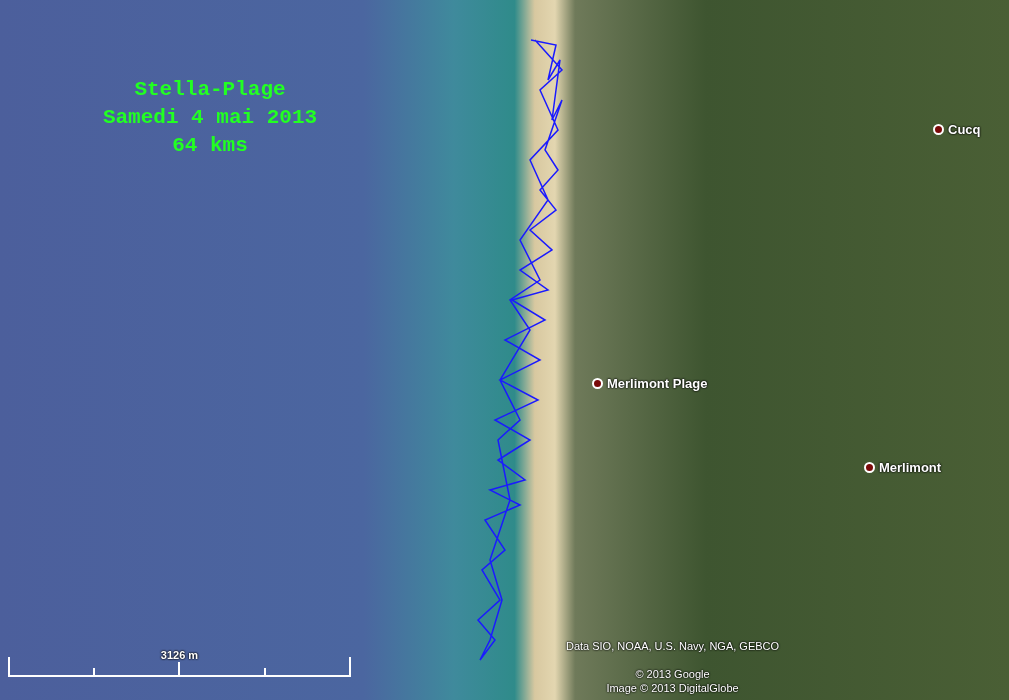 This screenshot has height=700, width=1009. I want to click on map-title: 64 kms, so click(210, 146).